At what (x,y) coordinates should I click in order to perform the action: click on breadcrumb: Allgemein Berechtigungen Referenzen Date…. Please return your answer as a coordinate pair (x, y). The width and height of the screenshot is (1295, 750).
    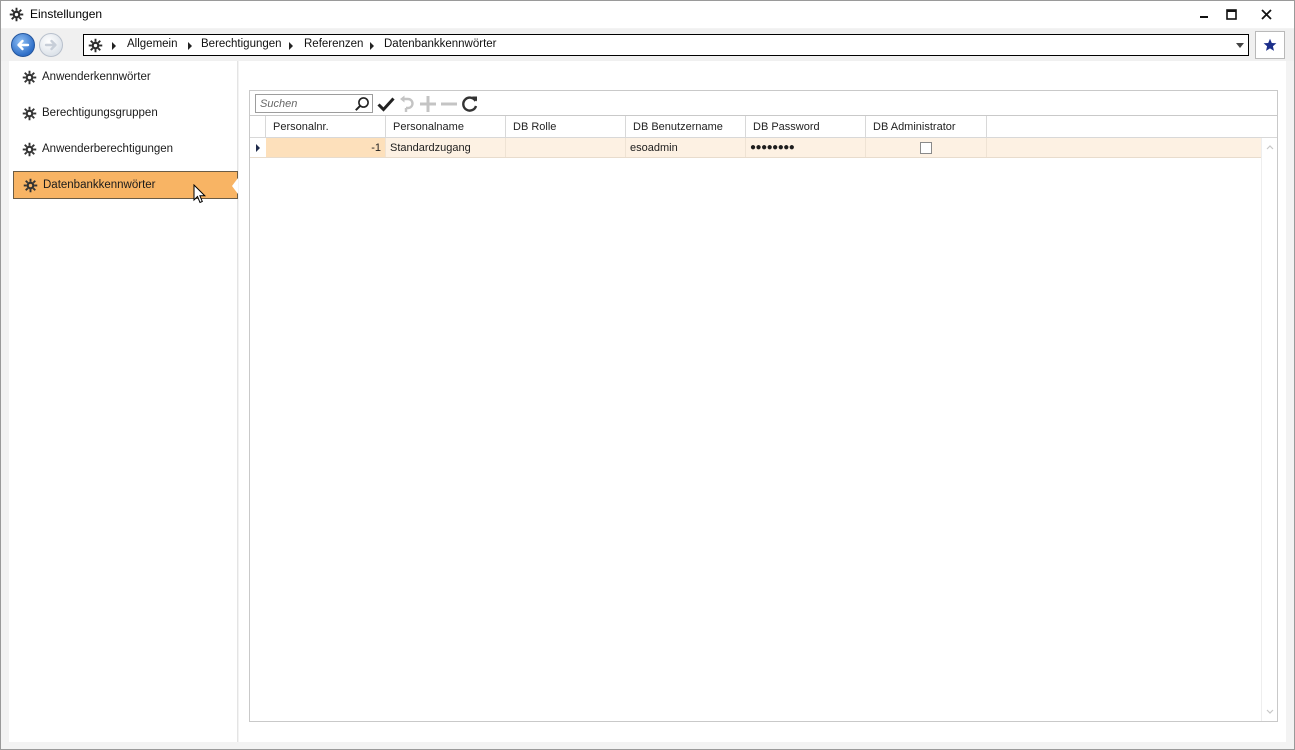
    Looking at the image, I should click on (666, 45).